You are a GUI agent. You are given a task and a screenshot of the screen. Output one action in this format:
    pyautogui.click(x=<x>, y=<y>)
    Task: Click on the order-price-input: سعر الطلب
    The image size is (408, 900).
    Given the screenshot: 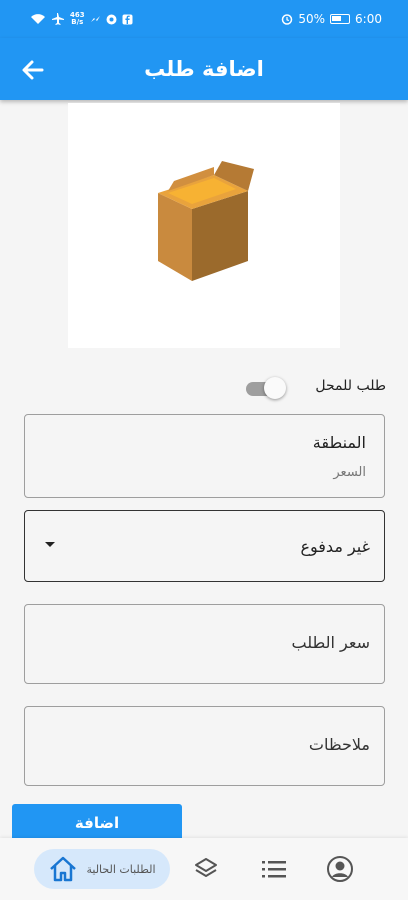 What is the action you would take?
    pyautogui.click(x=204, y=644)
    